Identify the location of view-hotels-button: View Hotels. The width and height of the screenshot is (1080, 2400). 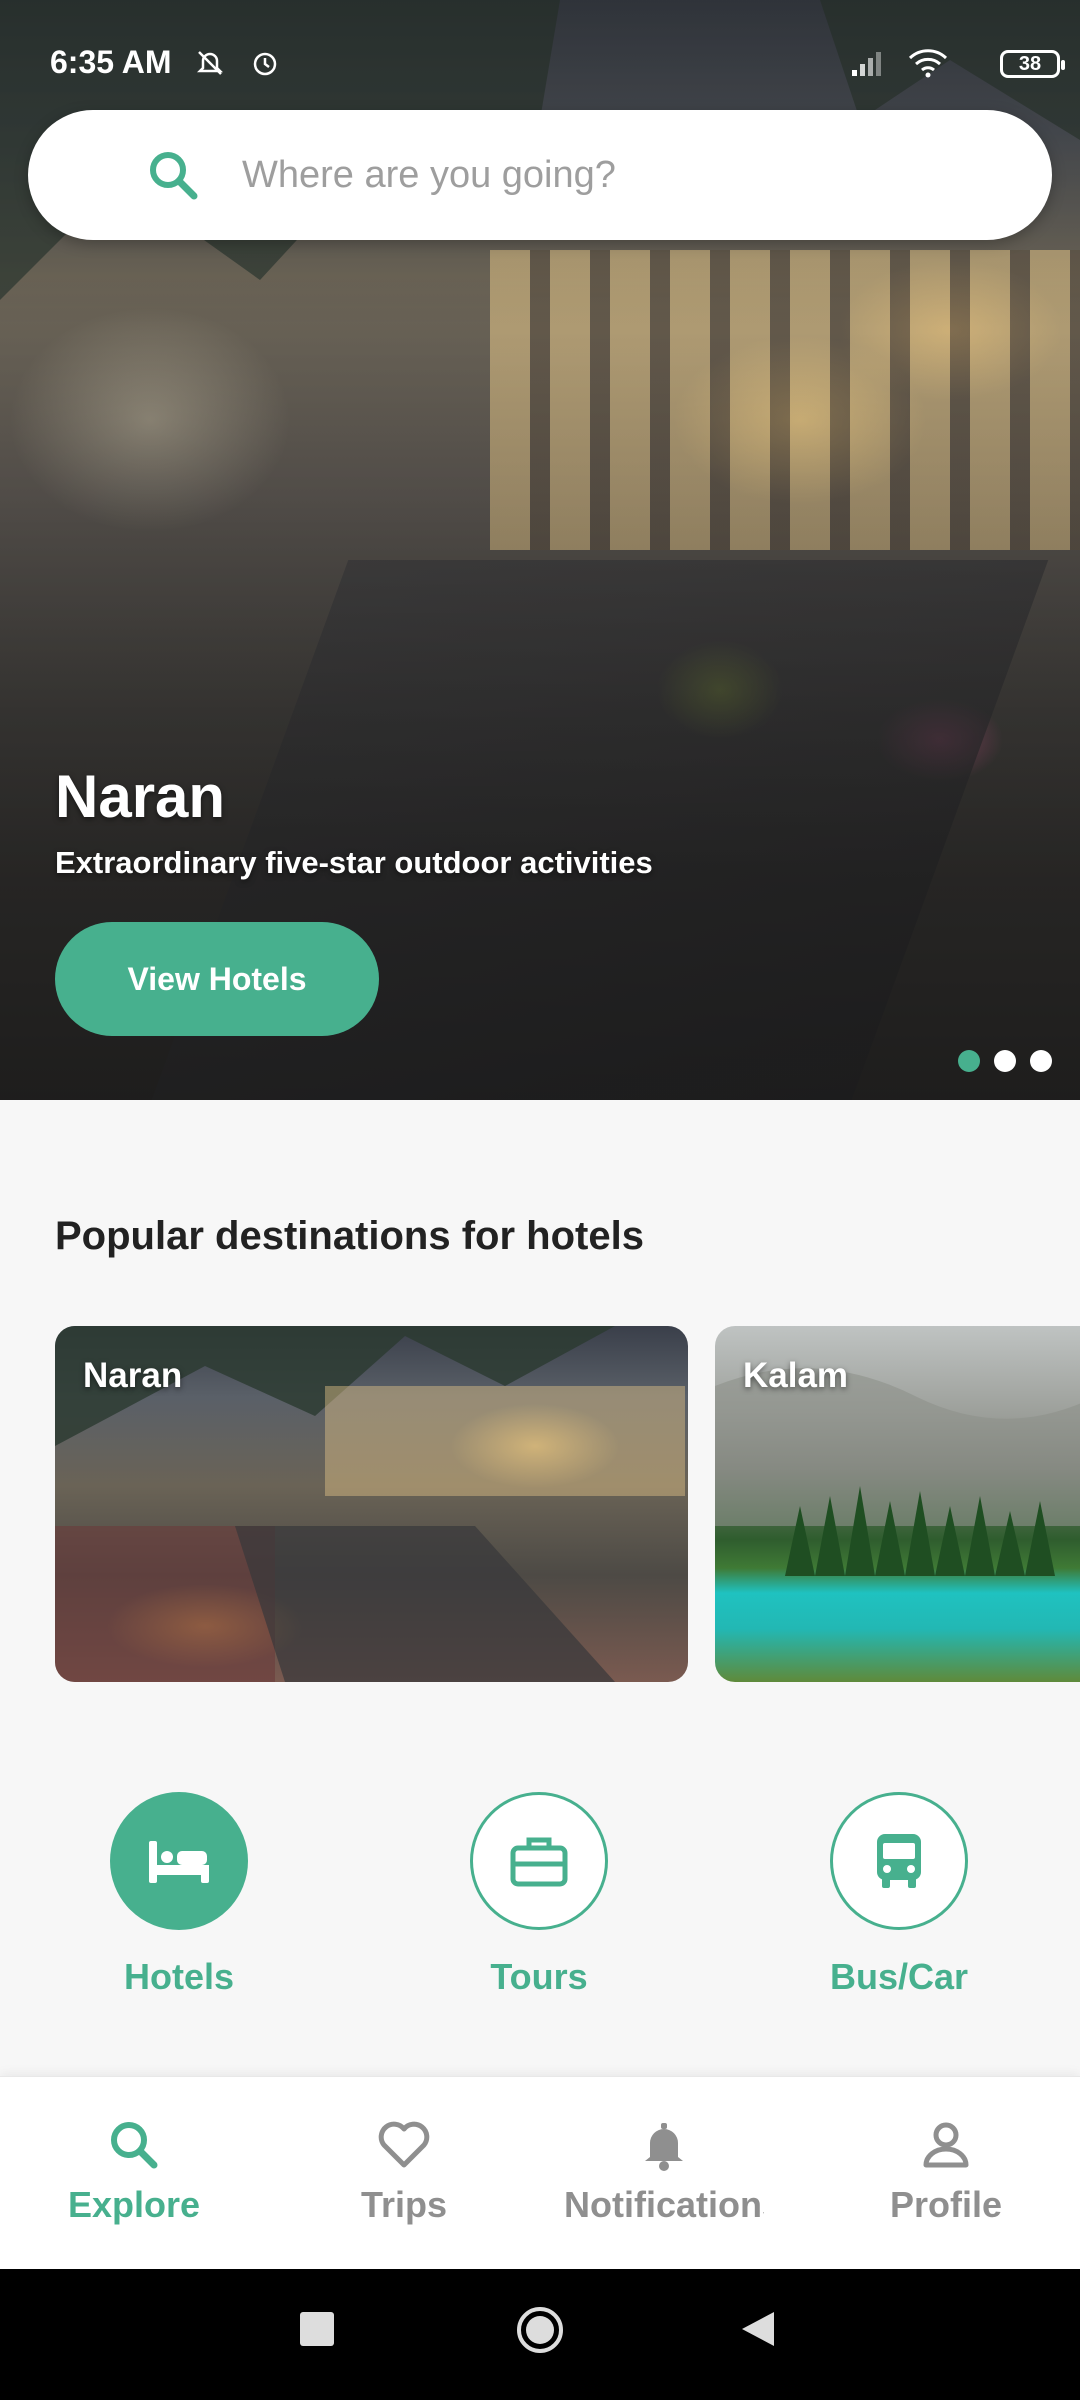
(217, 979).